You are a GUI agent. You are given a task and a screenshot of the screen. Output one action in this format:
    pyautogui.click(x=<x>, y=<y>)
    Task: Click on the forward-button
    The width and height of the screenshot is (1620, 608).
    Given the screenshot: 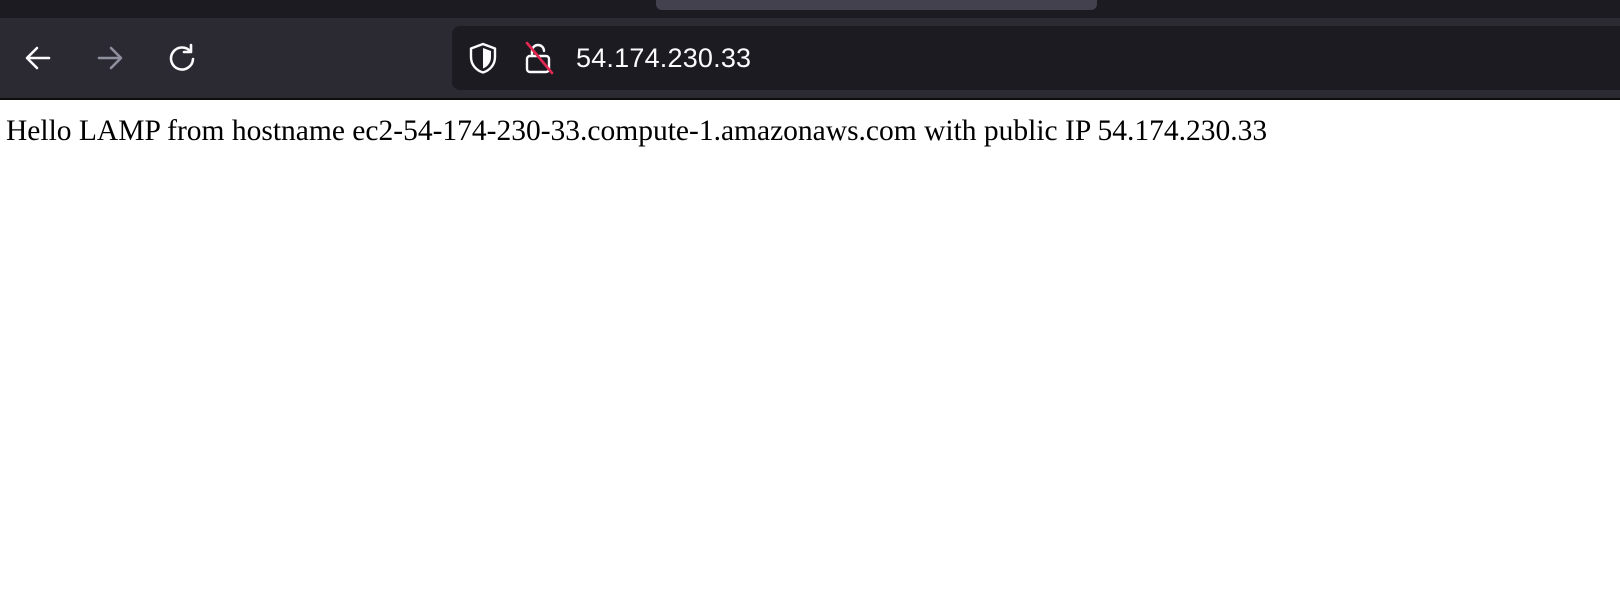 What is the action you would take?
    pyautogui.click(x=110, y=58)
    